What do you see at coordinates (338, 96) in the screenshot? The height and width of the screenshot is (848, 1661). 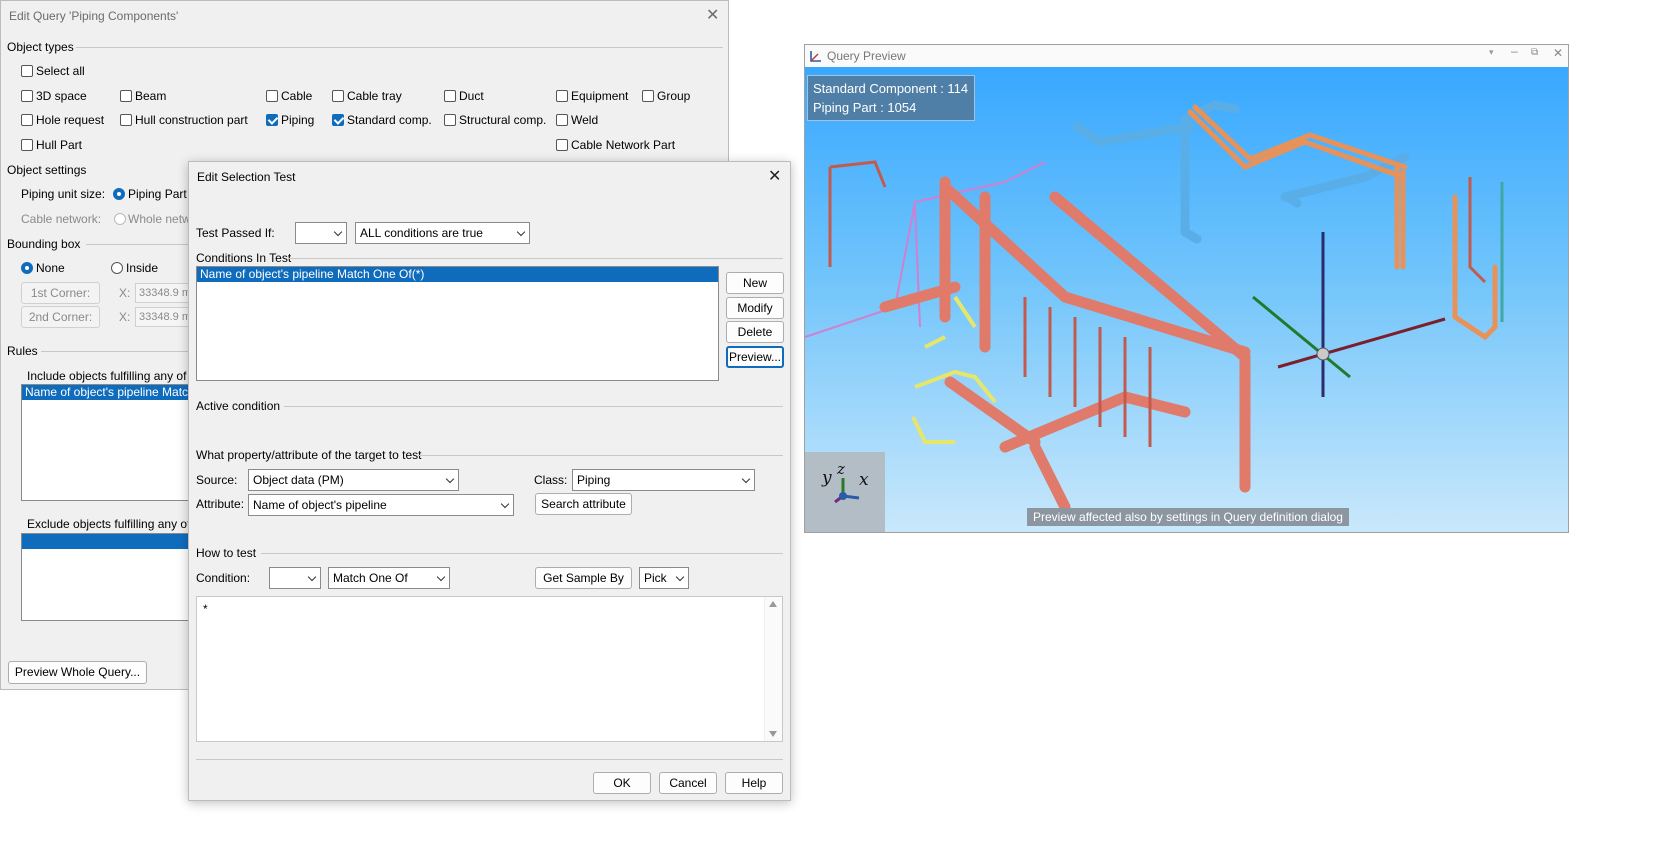 I see `cable-tray-checkbox` at bounding box center [338, 96].